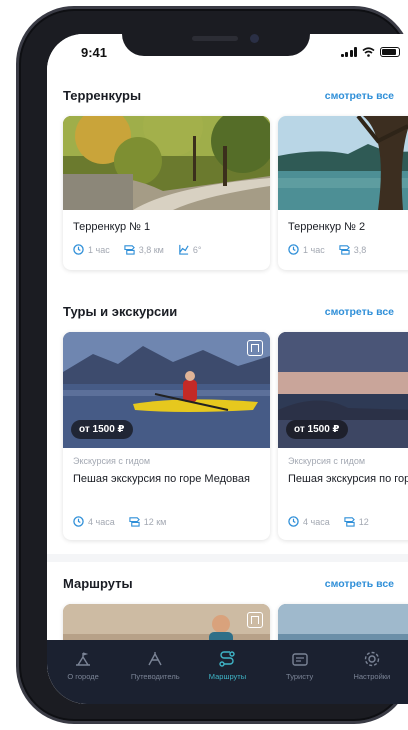 The width and height of the screenshot is (408, 730). I want to click on tourist-icon, so click(299, 659).